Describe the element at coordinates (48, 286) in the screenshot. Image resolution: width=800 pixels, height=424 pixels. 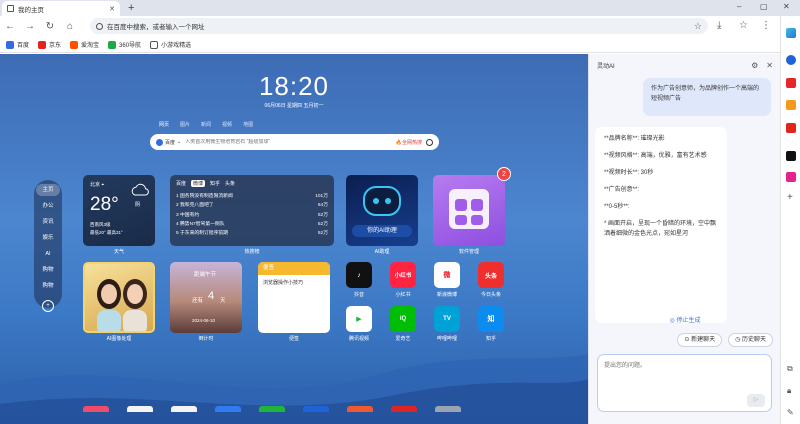
I see `nav-shopping-2: 购物` at that location.